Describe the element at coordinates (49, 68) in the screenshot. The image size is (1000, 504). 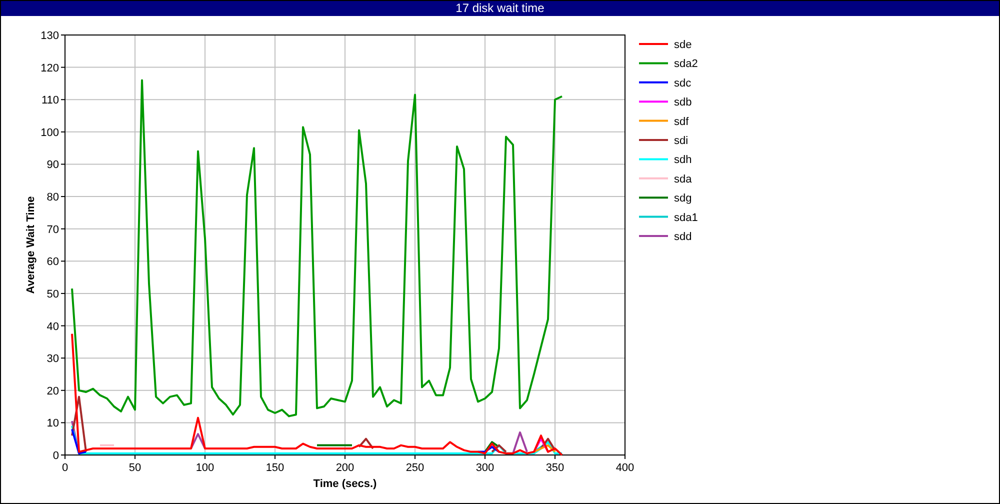
I see `y-tick-label: 120` at that location.